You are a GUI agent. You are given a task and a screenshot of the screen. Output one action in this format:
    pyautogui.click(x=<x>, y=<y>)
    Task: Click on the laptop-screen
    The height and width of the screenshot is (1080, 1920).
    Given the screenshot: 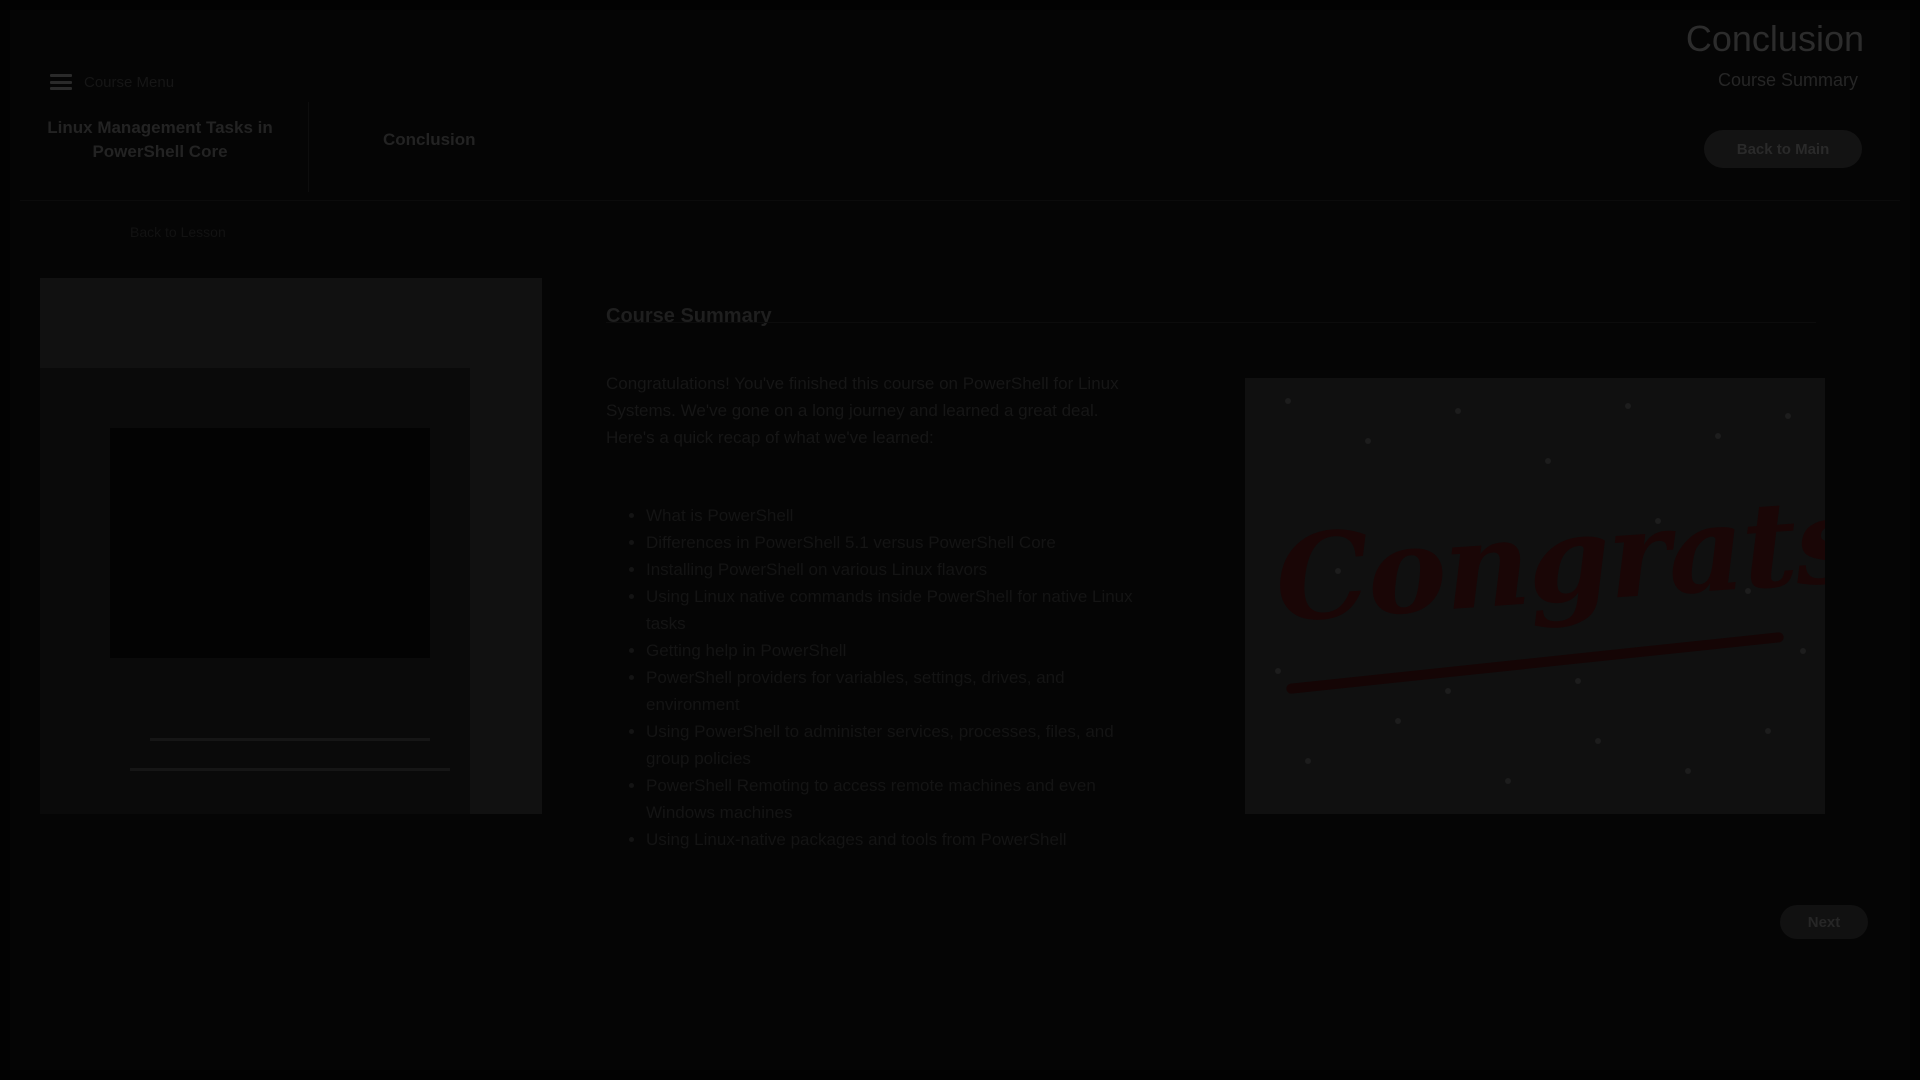 What is the action you would take?
    pyautogui.click(x=270, y=543)
    